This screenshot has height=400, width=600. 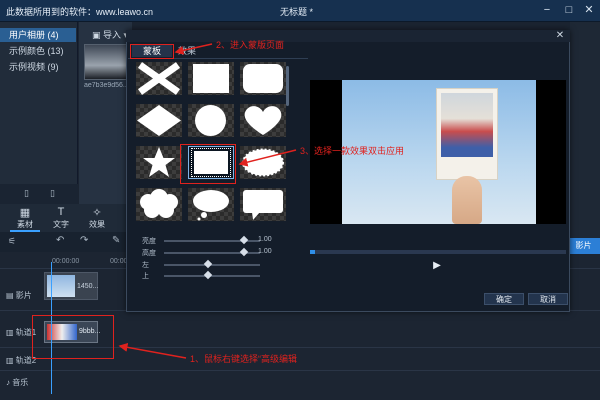 I want to click on annotation-arrow-step3, so click(x=267, y=158).